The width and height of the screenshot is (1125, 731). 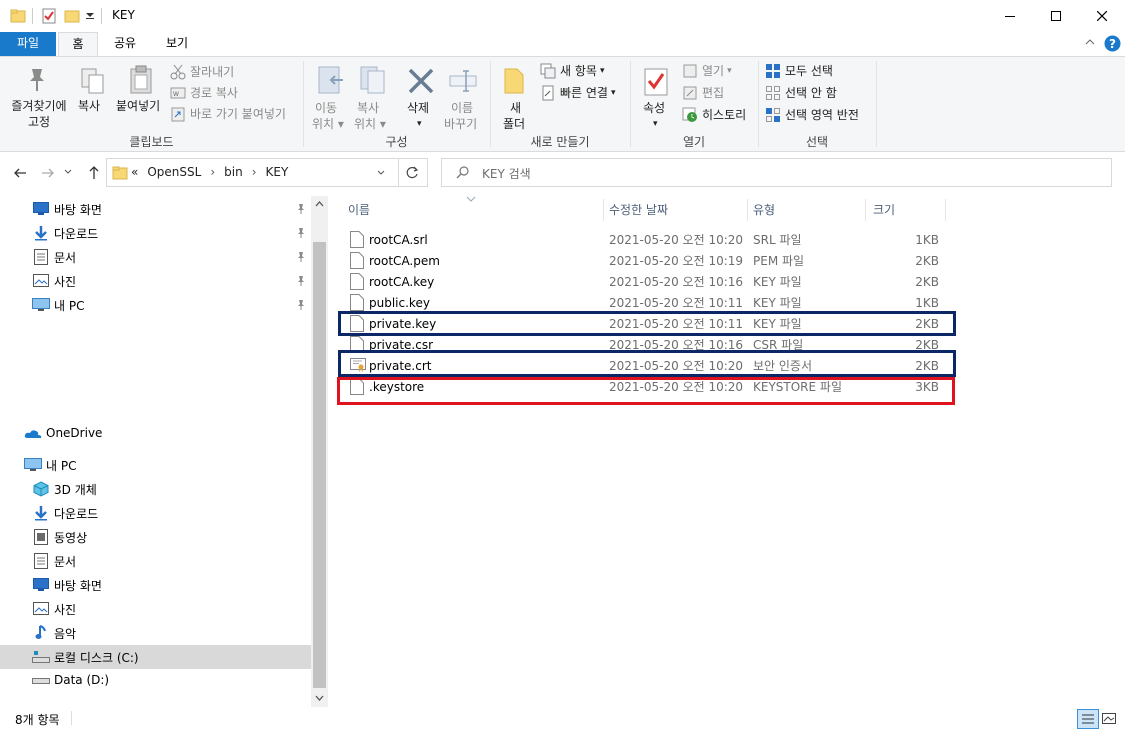 I want to click on nav-item-this-pc: 내 PC, so click(x=155, y=305).